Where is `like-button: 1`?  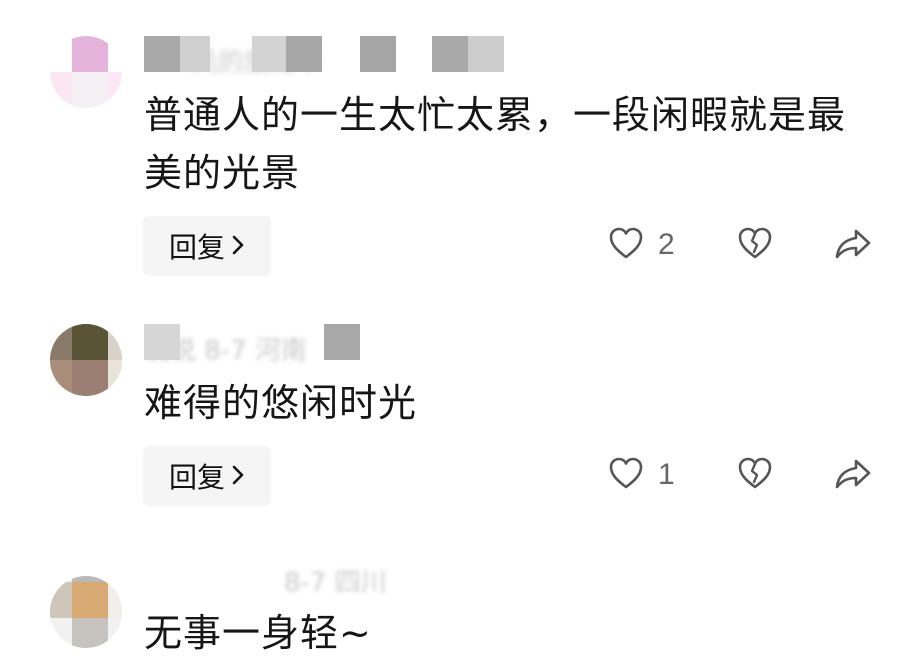 like-button: 1 is located at coordinates (641, 475).